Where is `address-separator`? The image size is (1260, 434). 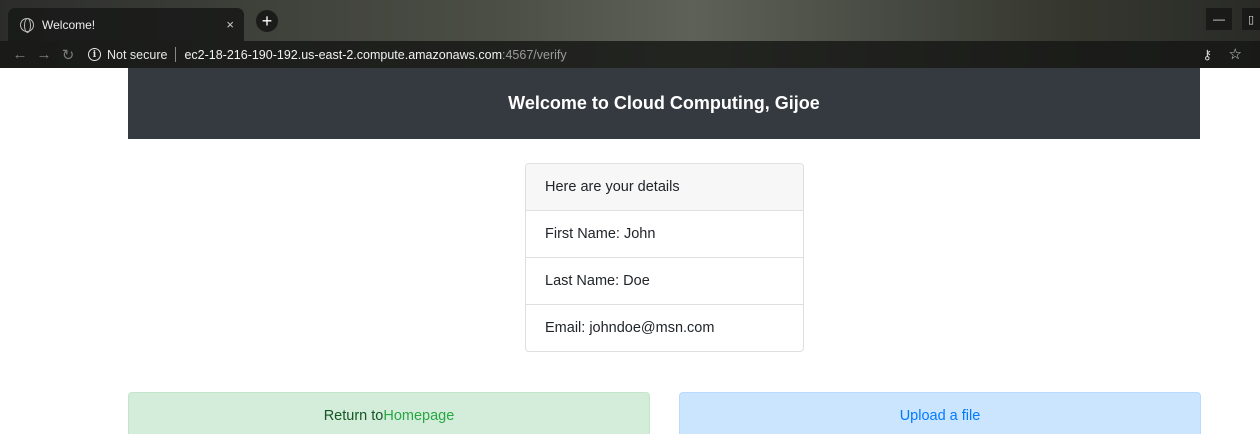 address-separator is located at coordinates (176, 54).